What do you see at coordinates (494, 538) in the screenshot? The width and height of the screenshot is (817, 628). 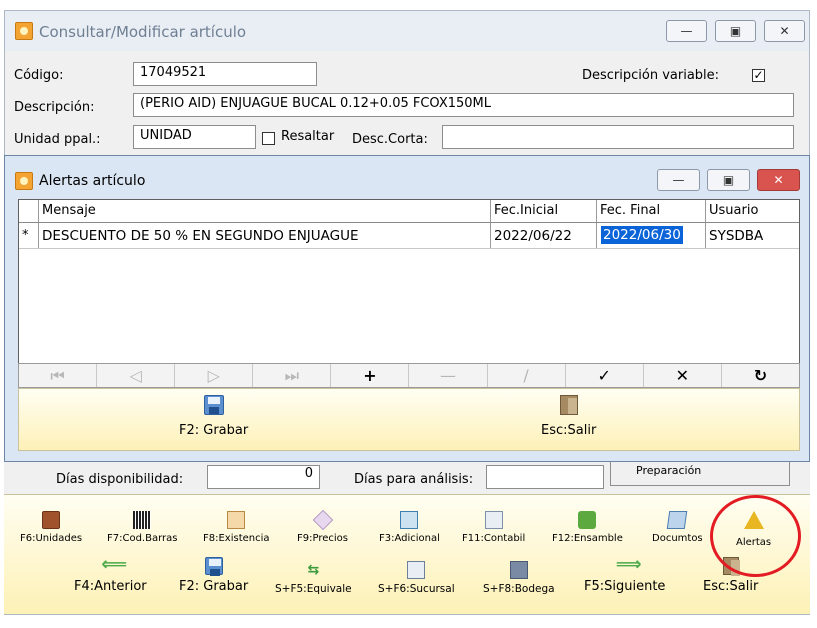 I see `contabil-label: F11:Contabil` at bounding box center [494, 538].